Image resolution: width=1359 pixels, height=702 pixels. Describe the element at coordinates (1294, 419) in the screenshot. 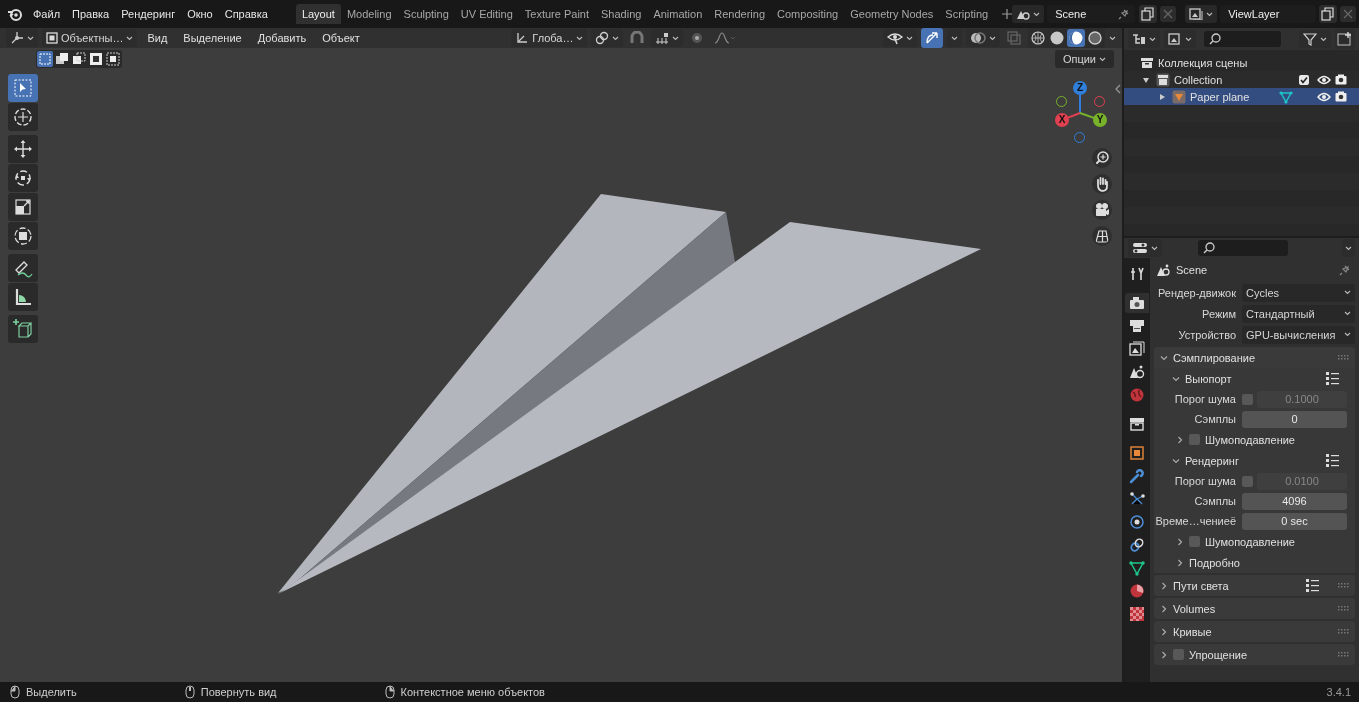

I see `number-field: 0` at that location.